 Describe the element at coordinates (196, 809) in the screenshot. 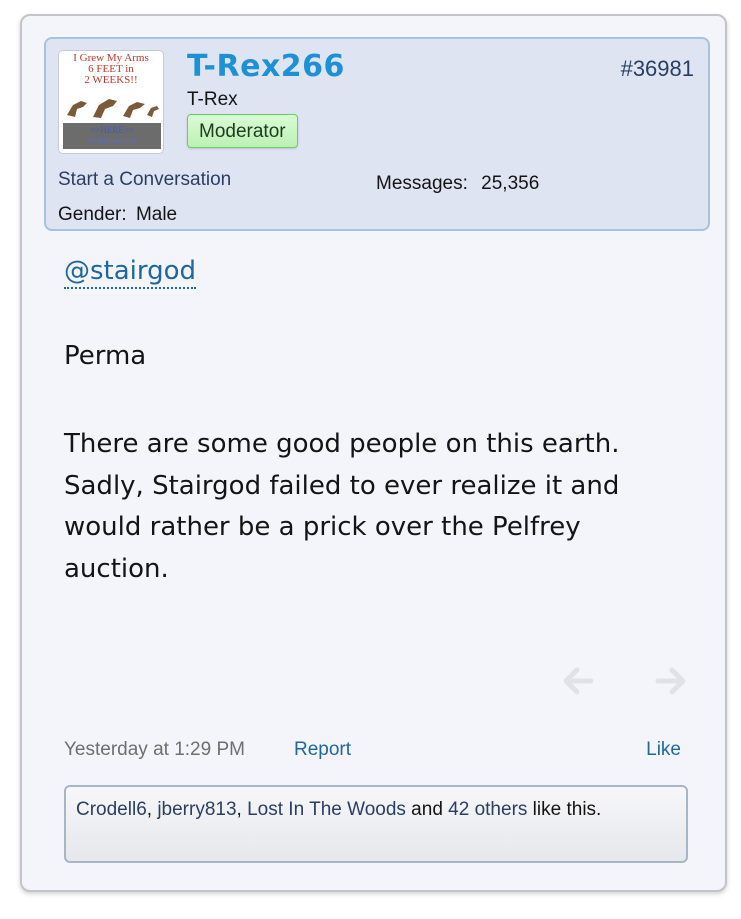

I see `liker-link: jberry813` at that location.